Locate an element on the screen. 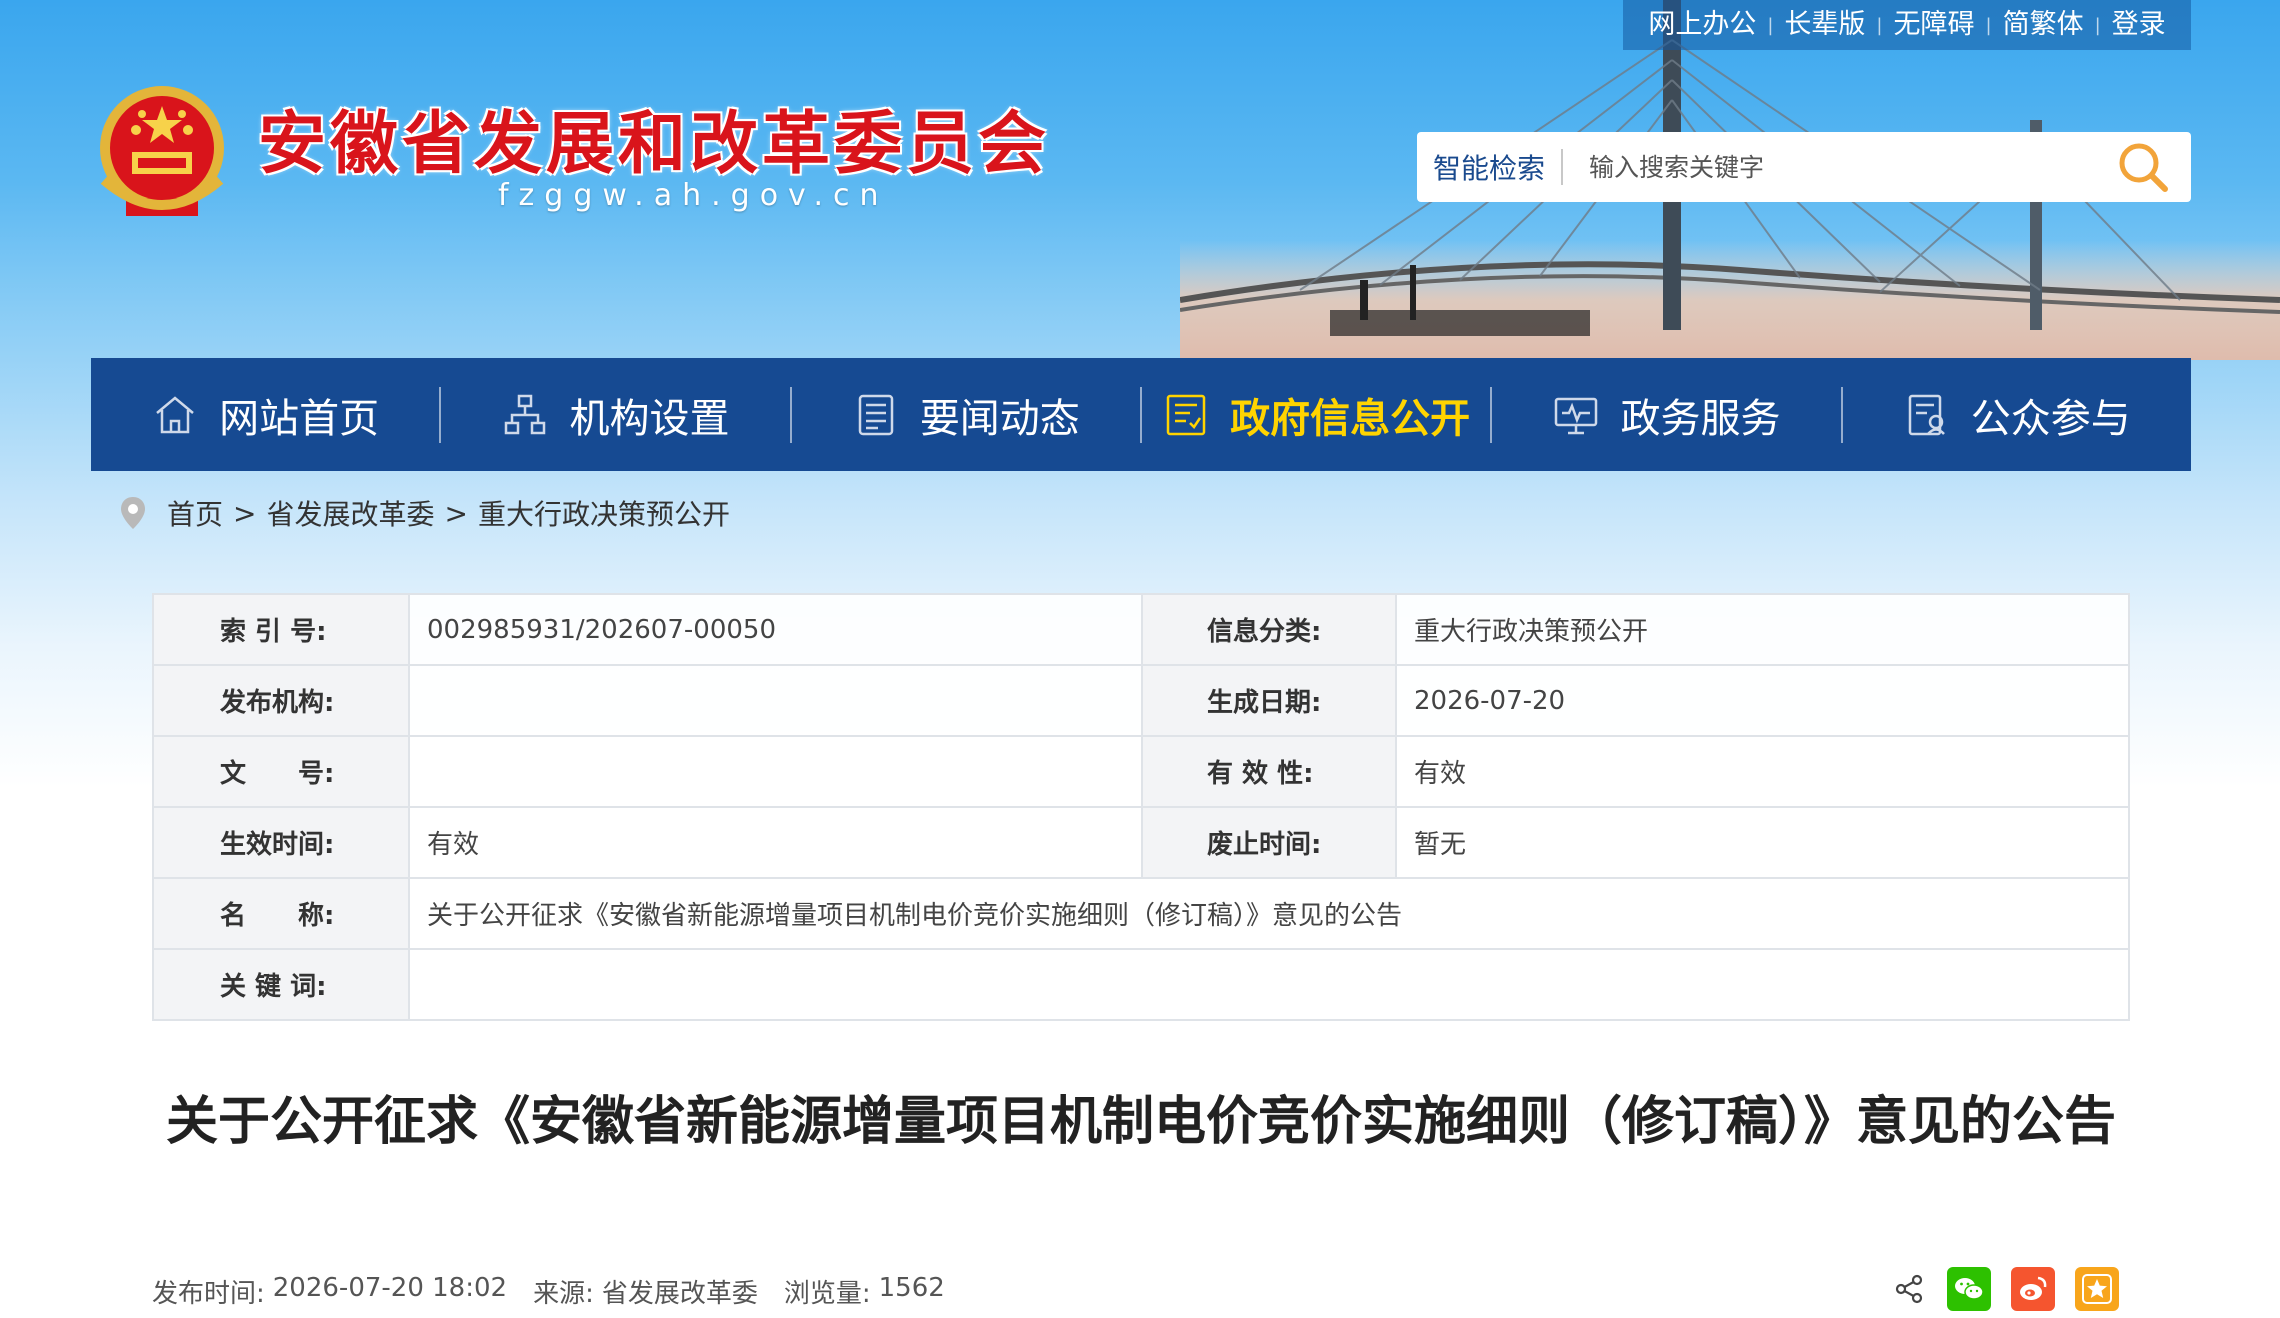 Image resolution: width=2280 pixels, height=1318 pixels. simplified-traditional-link: 简繁体 is located at coordinates (2043, 25).